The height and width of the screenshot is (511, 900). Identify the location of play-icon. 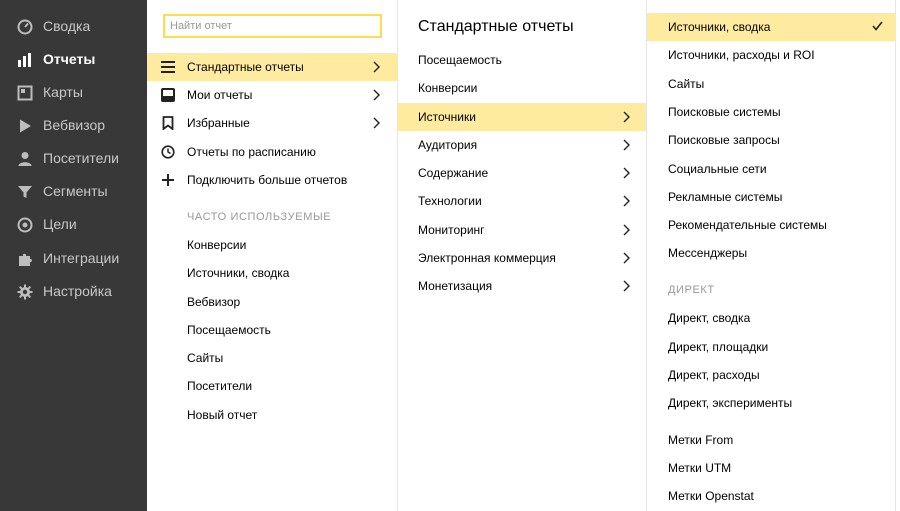
(25, 126).